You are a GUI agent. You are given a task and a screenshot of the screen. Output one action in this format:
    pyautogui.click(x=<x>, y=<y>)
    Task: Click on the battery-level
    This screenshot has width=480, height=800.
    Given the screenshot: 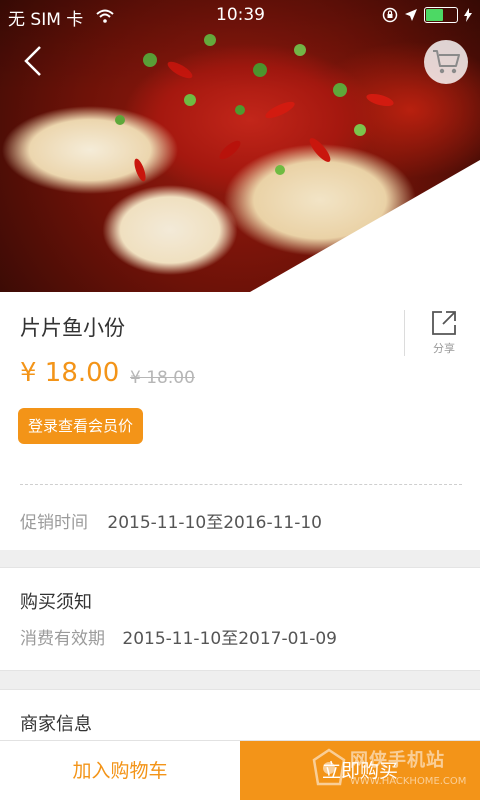 What is the action you would take?
    pyautogui.click(x=435, y=15)
    